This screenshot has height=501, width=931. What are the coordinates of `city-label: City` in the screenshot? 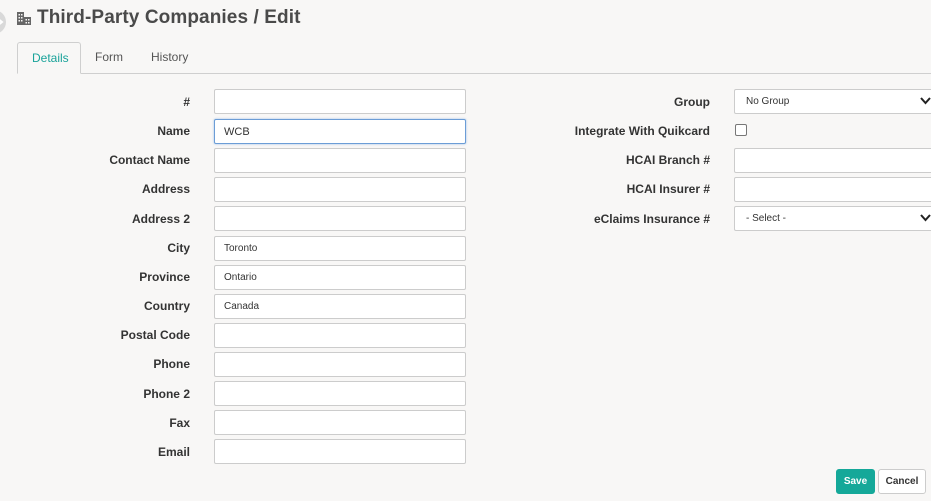 It's located at (178, 248).